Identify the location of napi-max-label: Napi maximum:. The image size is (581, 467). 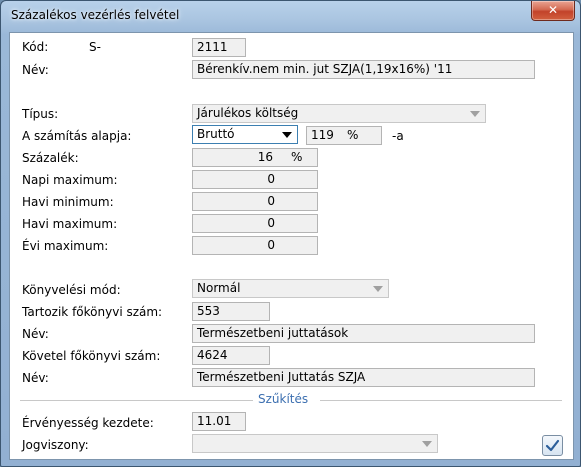
(70, 180).